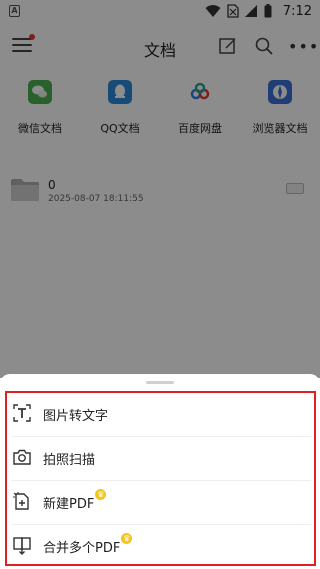 This screenshot has height=569, width=320. What do you see at coordinates (69, 504) in the screenshot?
I see `option-label: 新建PDF` at bounding box center [69, 504].